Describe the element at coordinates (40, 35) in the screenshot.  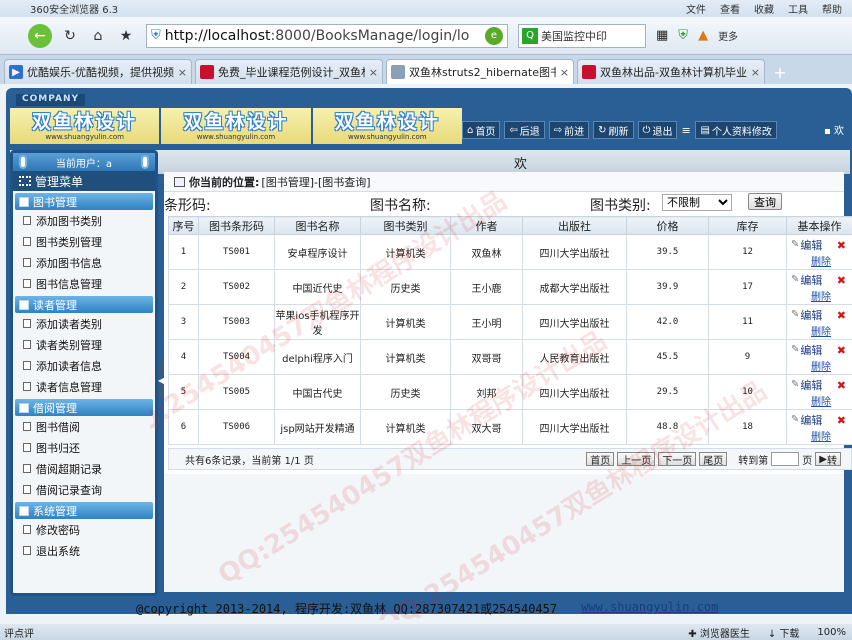
I see `back-icon: ←` at that location.